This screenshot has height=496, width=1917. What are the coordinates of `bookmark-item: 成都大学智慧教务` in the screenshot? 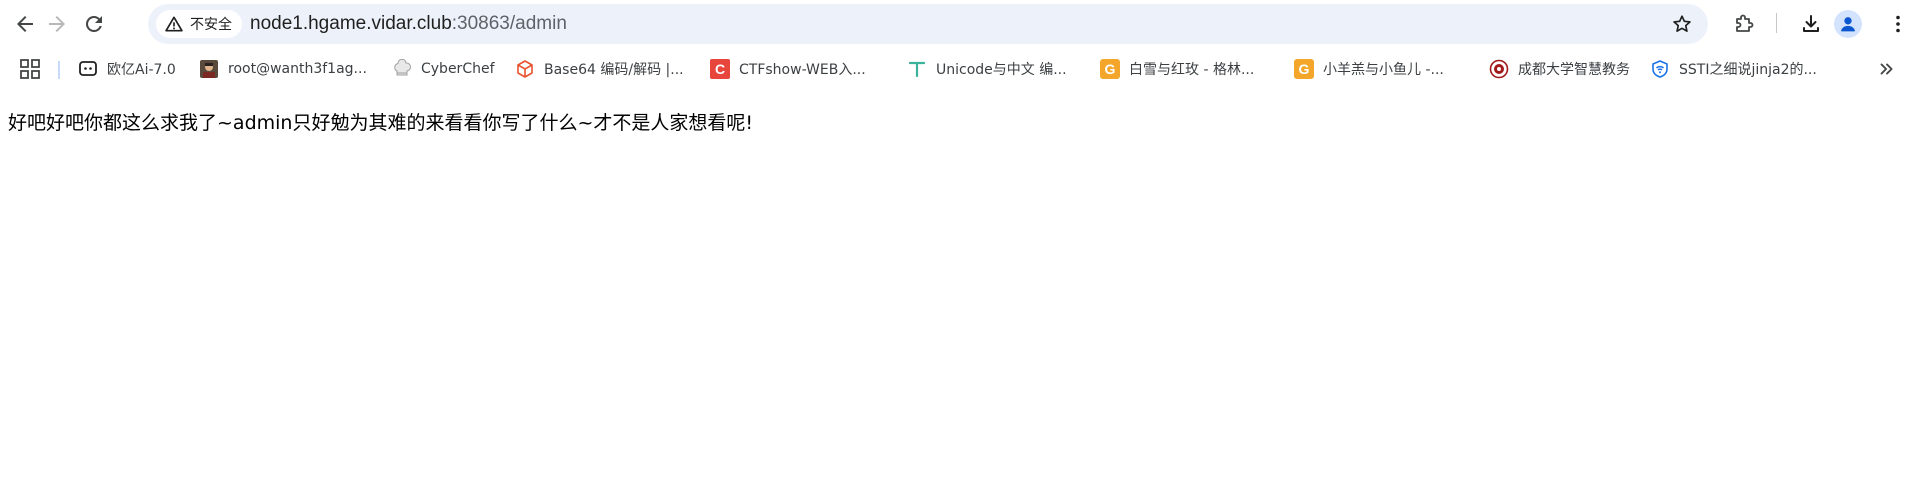 It's located at (1559, 69).